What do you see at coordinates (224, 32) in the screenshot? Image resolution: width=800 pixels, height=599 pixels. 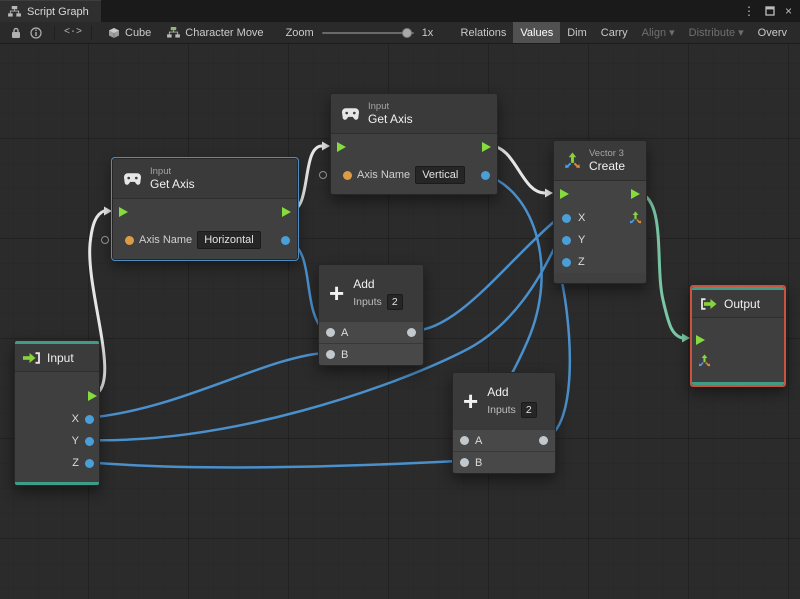 I see `graph-asset-label: Character Move` at bounding box center [224, 32].